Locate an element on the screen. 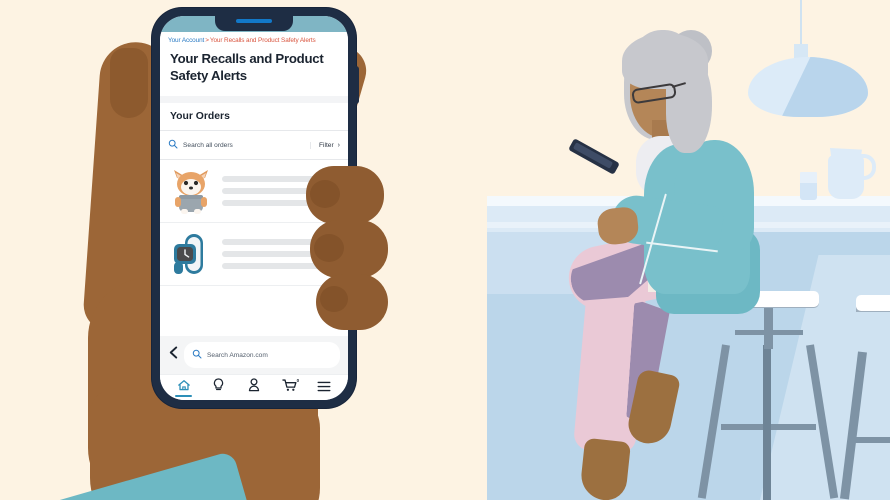 The image size is (890, 500). person-icon is located at coordinates (254, 387).